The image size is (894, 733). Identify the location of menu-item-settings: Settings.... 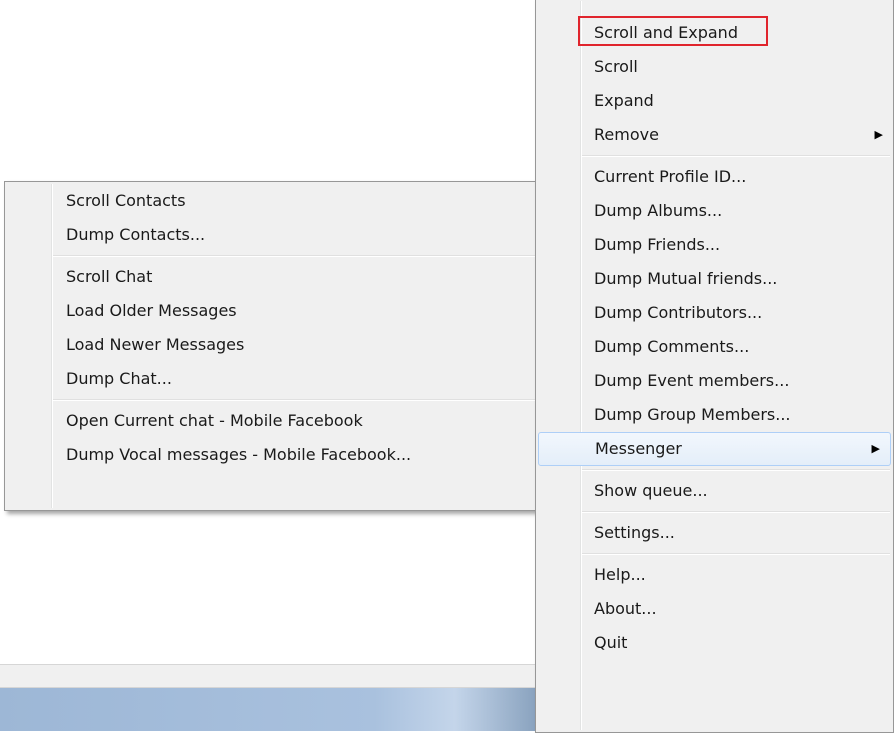
(714, 533).